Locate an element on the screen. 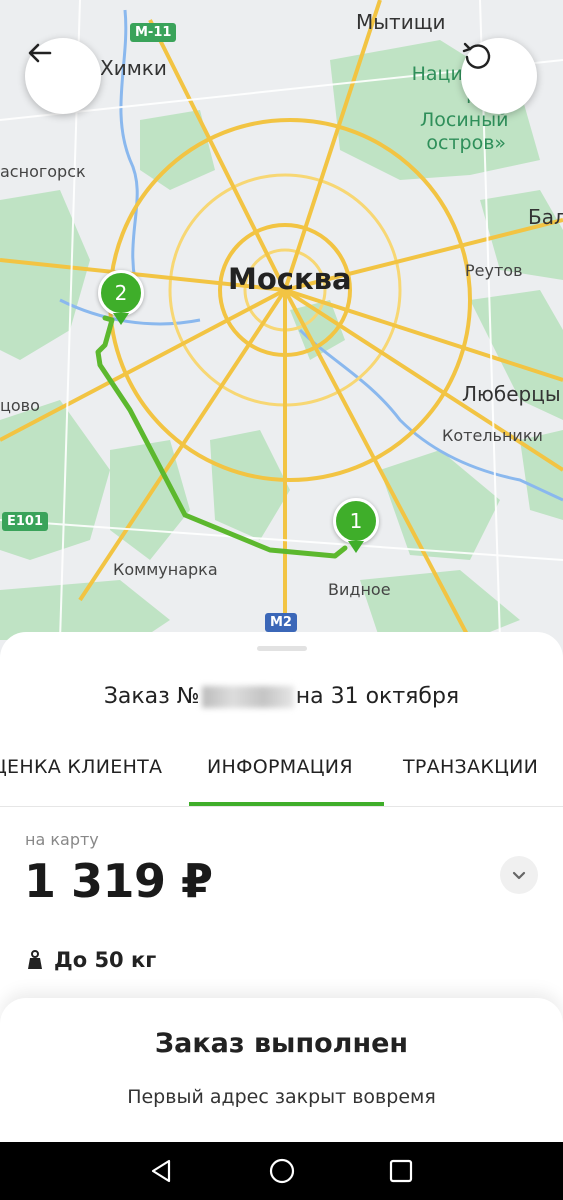 The image size is (563, 1200). map-label-moskva: Москва is located at coordinates (290, 279).